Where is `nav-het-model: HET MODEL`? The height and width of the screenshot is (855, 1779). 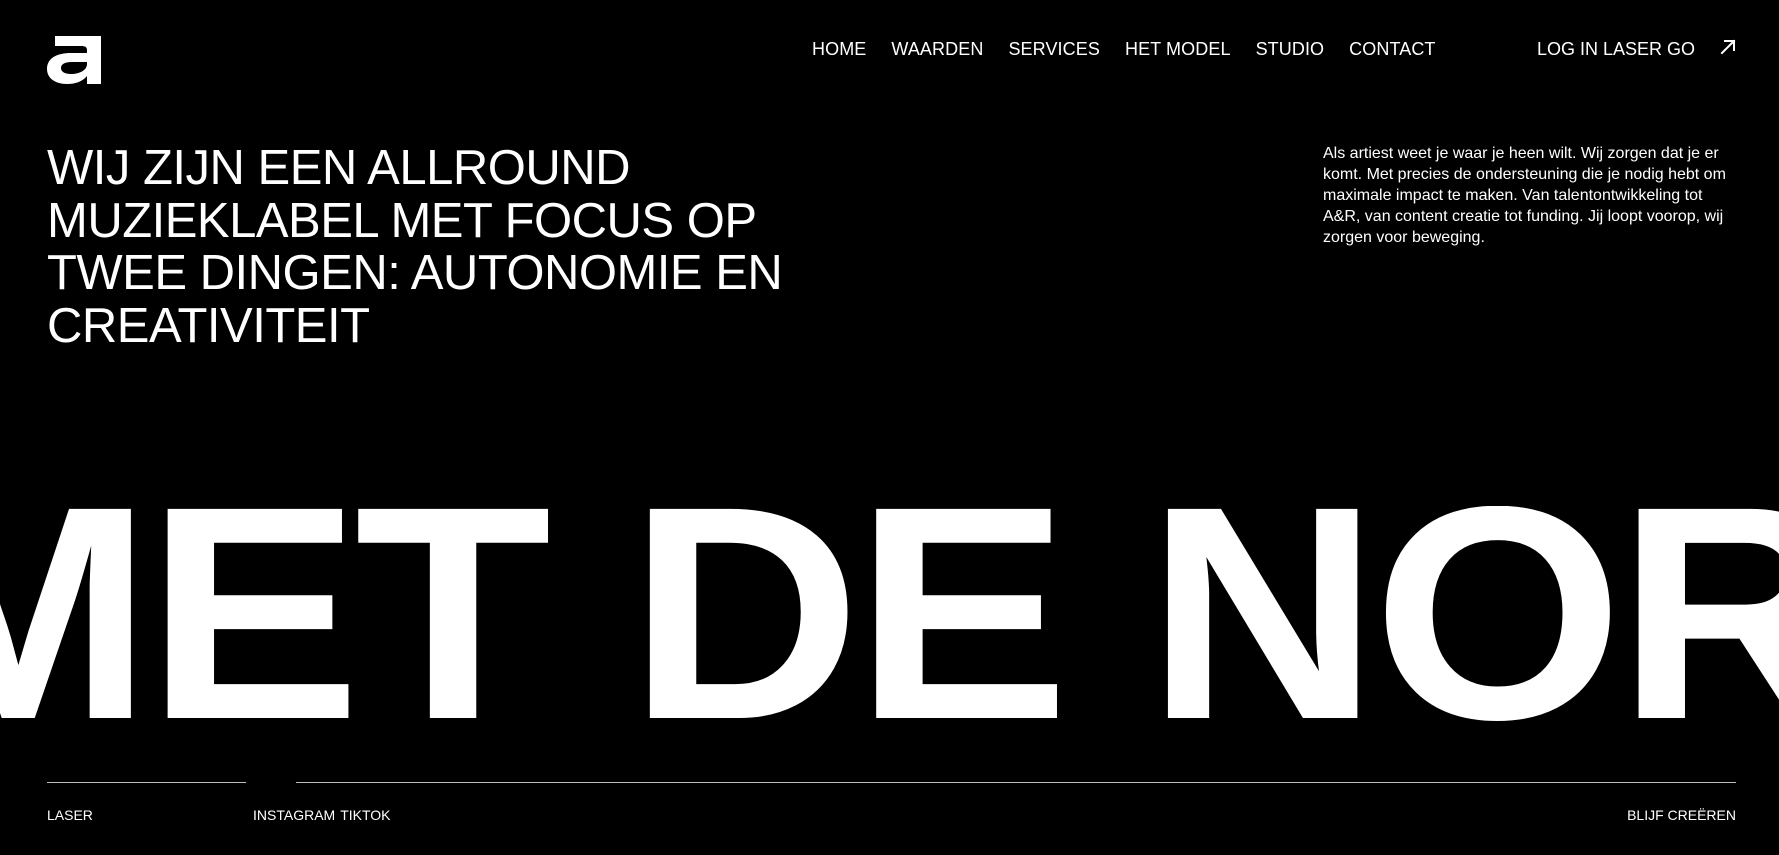 nav-het-model: HET MODEL is located at coordinates (1178, 49).